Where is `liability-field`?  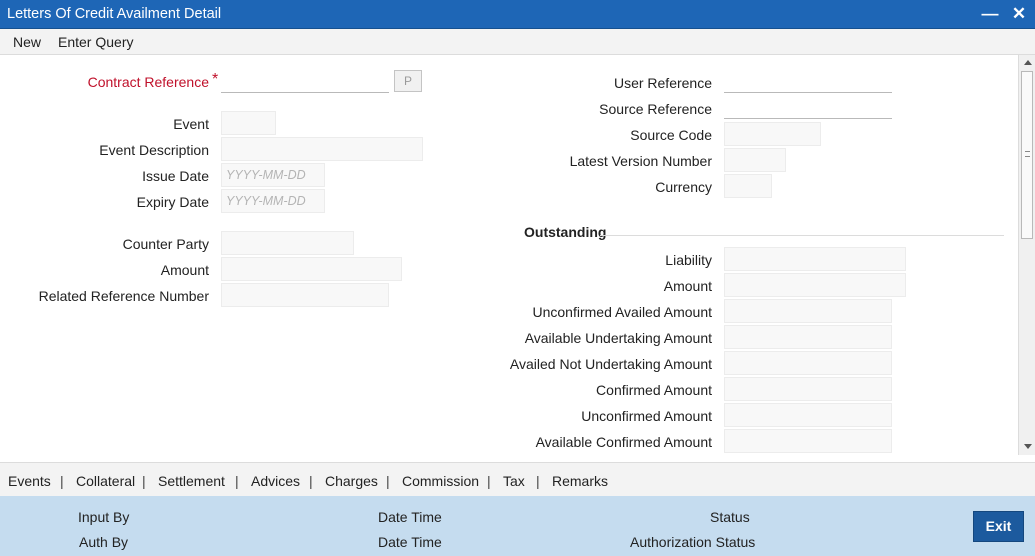 liability-field is located at coordinates (815, 259).